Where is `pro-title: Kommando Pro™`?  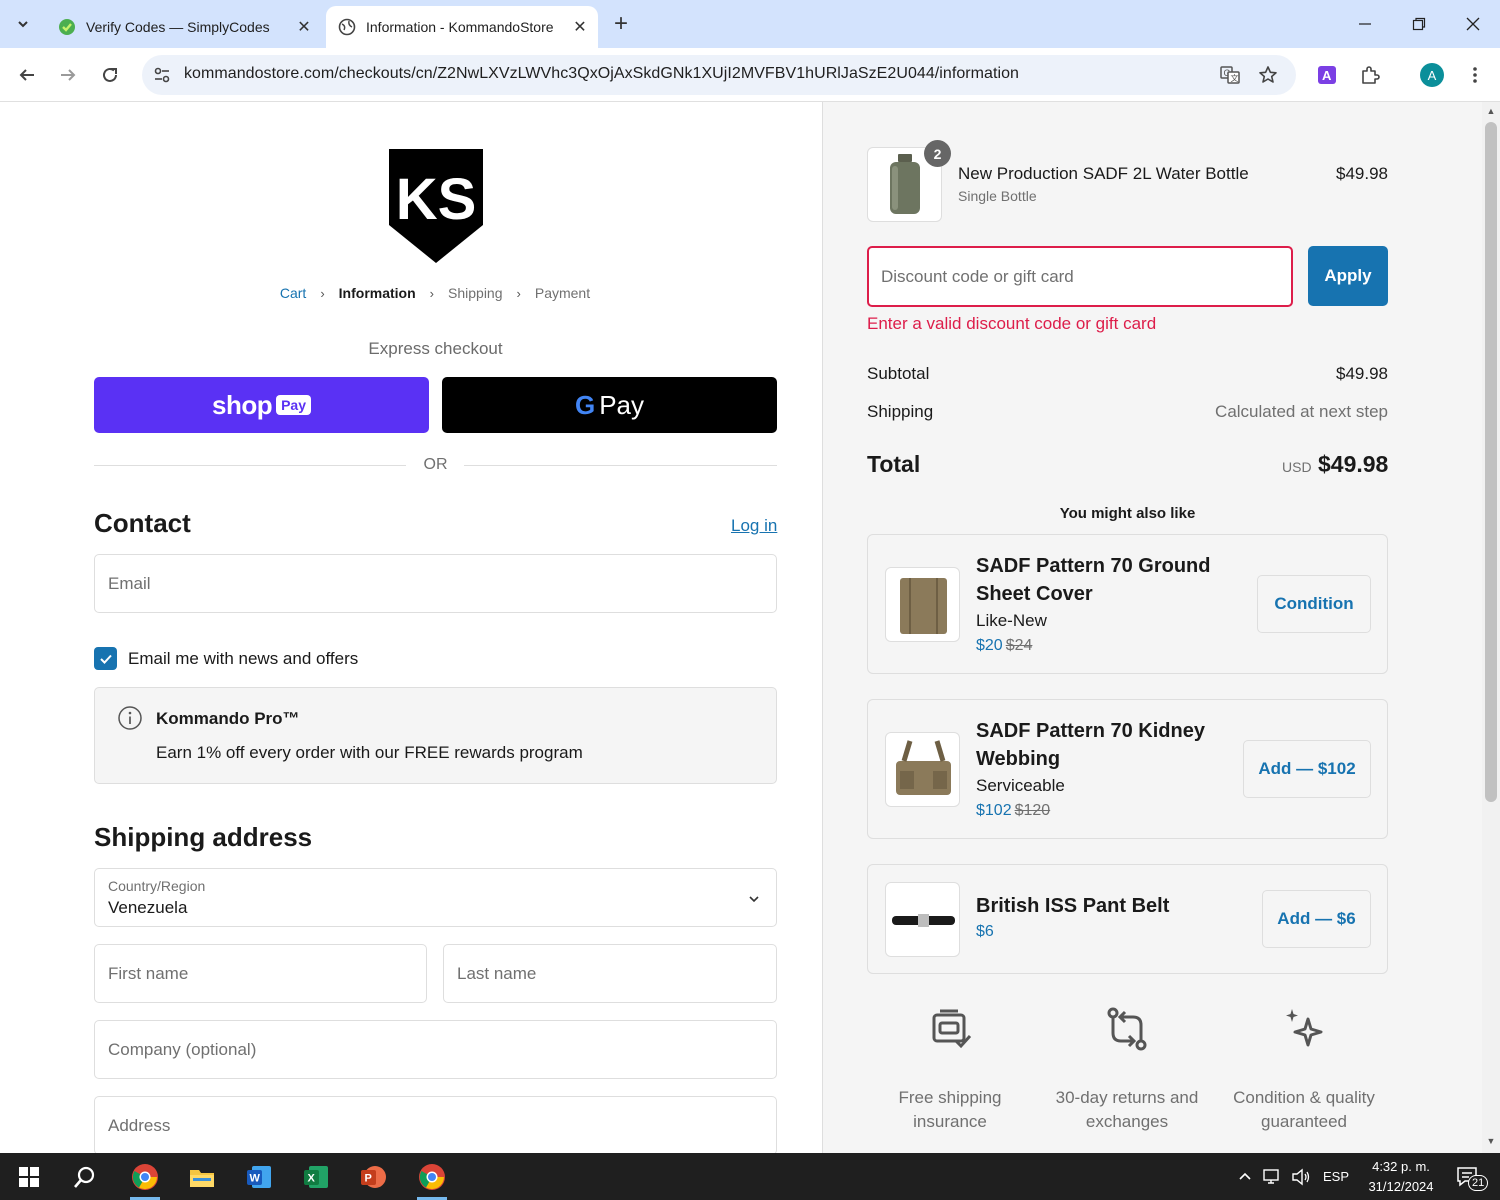 pro-title: Kommando Pro™ is located at coordinates (228, 718).